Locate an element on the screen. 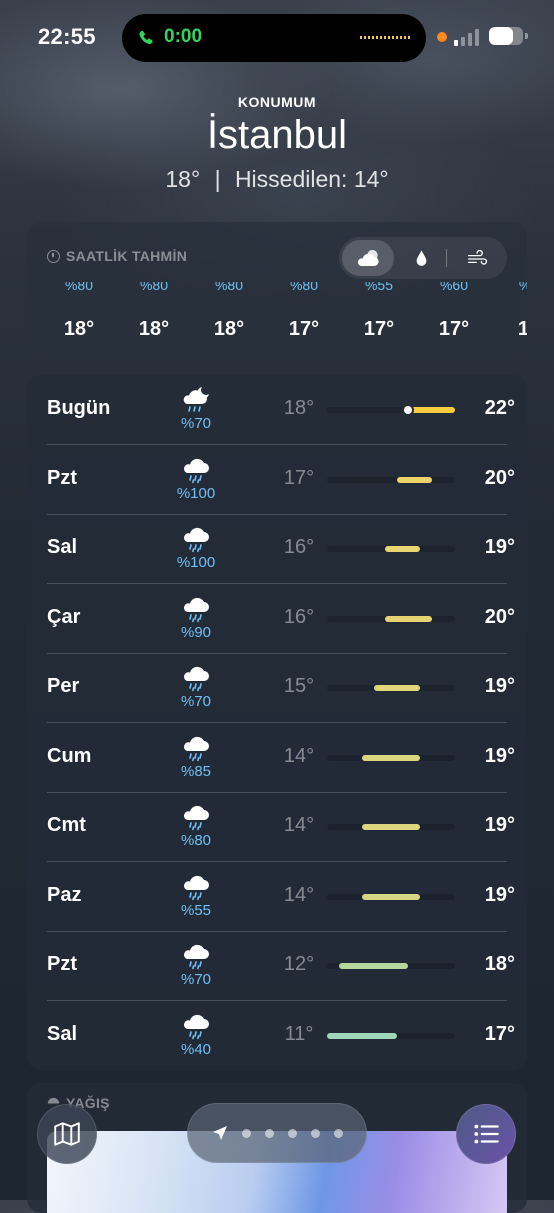 This screenshot has height=1213, width=554. hourly-forecast-title: SAATLİK TAHMİN is located at coordinates (117, 256).